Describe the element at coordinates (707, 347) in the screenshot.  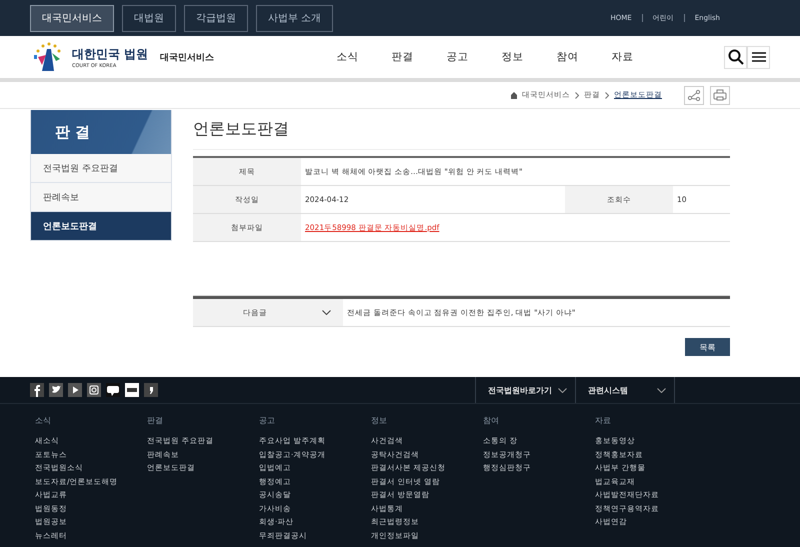
I see `list-button: 목록` at that location.